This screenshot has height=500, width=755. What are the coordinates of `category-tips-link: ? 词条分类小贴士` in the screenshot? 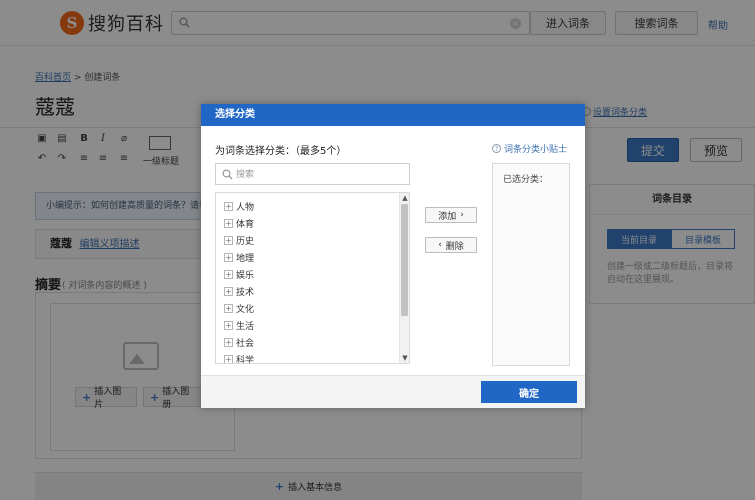 It's located at (529, 148).